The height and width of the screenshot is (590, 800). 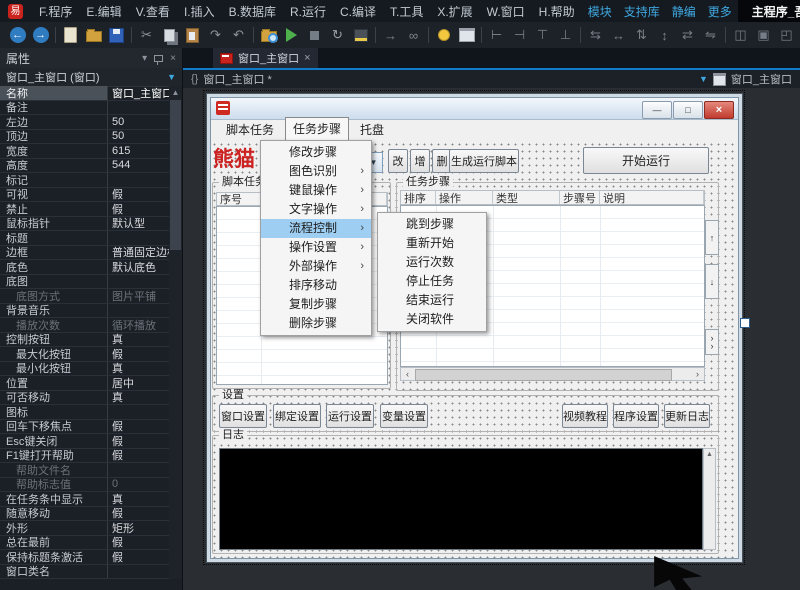 I want to click on properties-scrollbar: ▲, so click(x=175, y=332).